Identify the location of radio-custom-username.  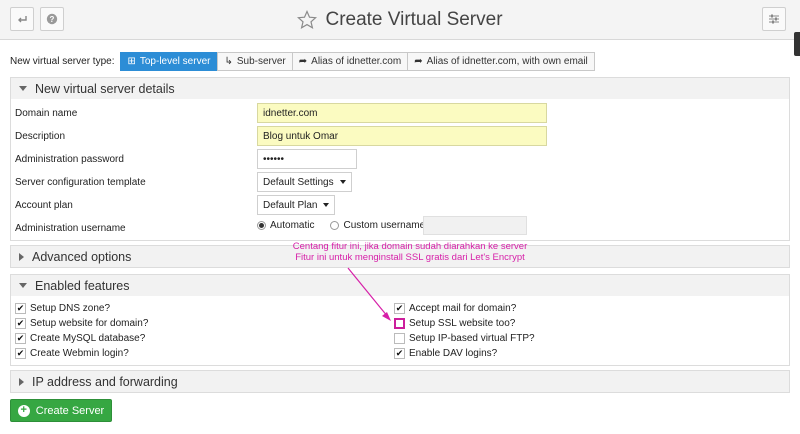
(335, 225).